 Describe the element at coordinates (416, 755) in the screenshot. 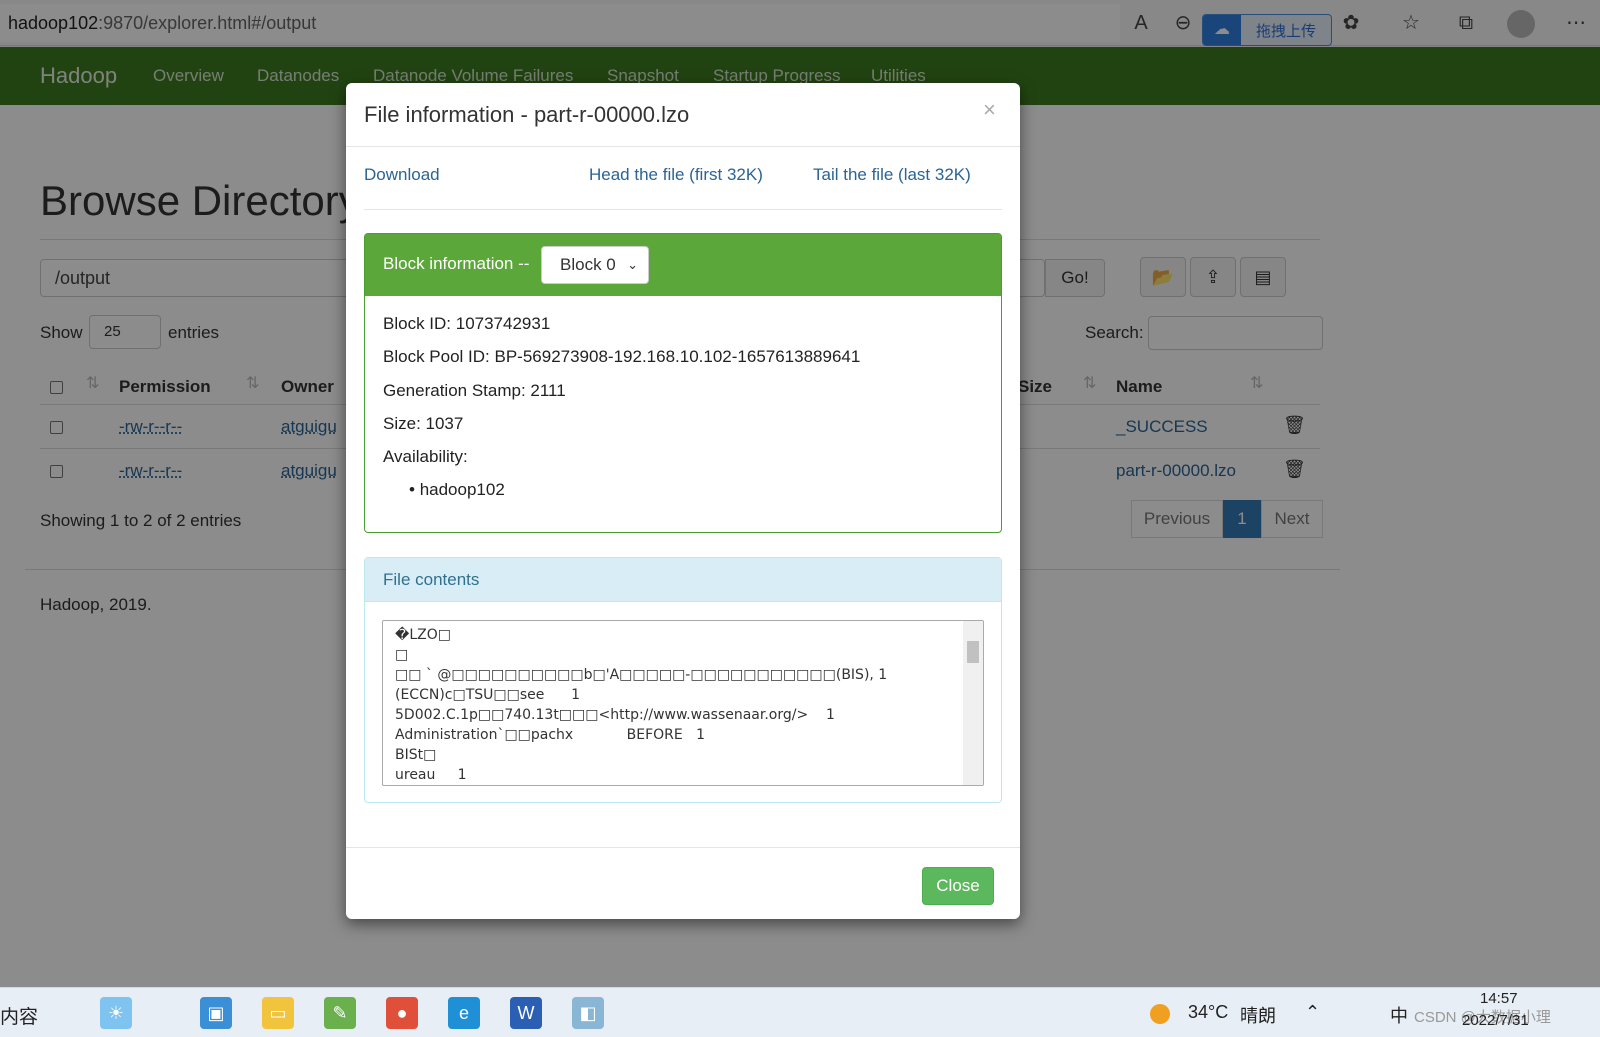

I see `content-line: BISt□` at that location.